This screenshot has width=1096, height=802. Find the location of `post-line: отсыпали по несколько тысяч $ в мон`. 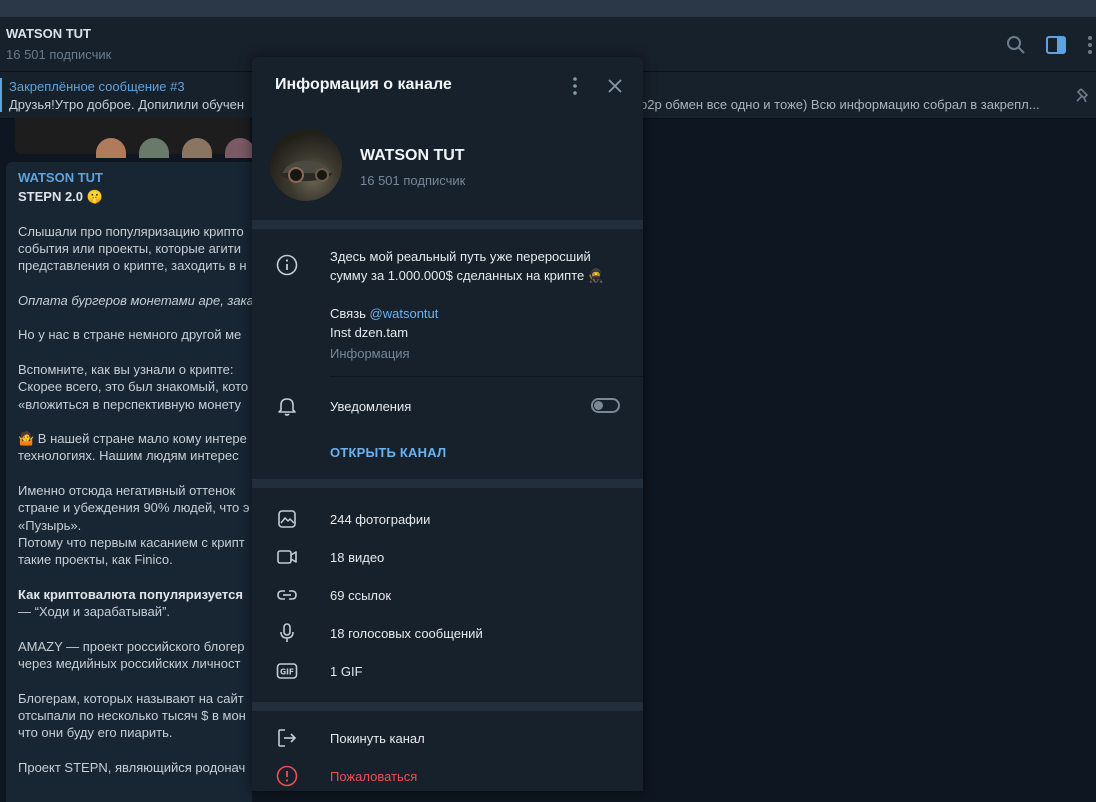

post-line: отсыпали по несколько тысяч $ в мон is located at coordinates (132, 715).